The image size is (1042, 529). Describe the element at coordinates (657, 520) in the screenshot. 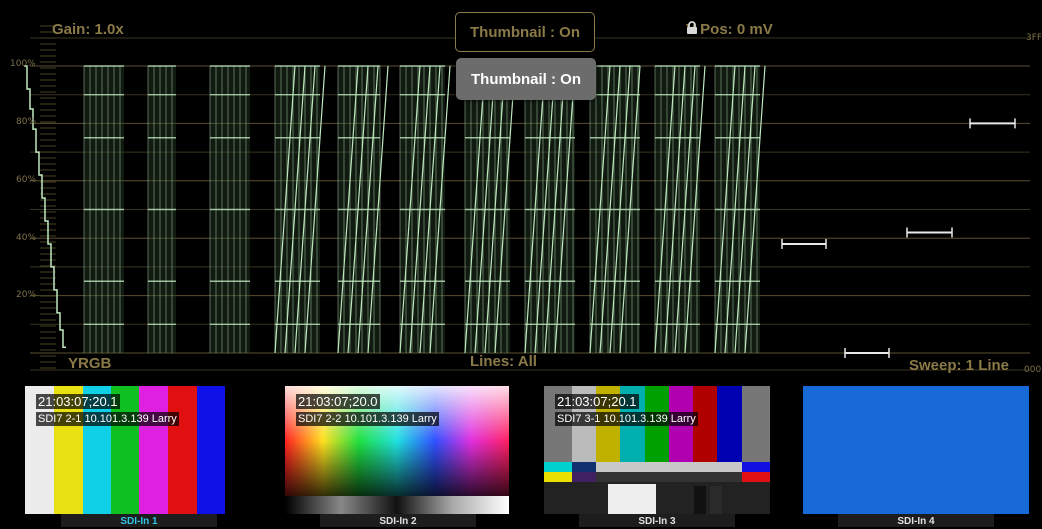

I see `tab-sdi-in-3: SDI-In 3` at that location.